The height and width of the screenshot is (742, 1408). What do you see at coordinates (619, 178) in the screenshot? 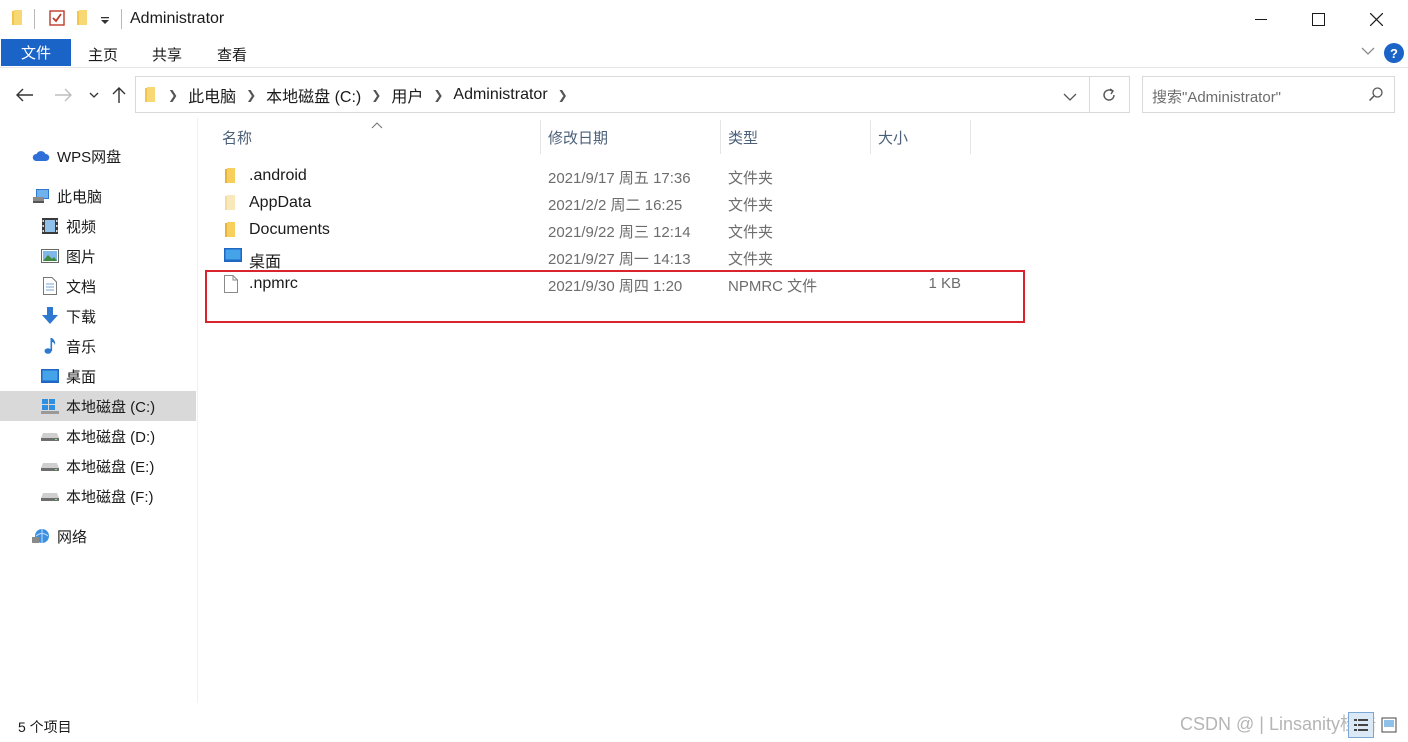
I see `file-date: 2021/9/17 周五 17:36` at bounding box center [619, 178].